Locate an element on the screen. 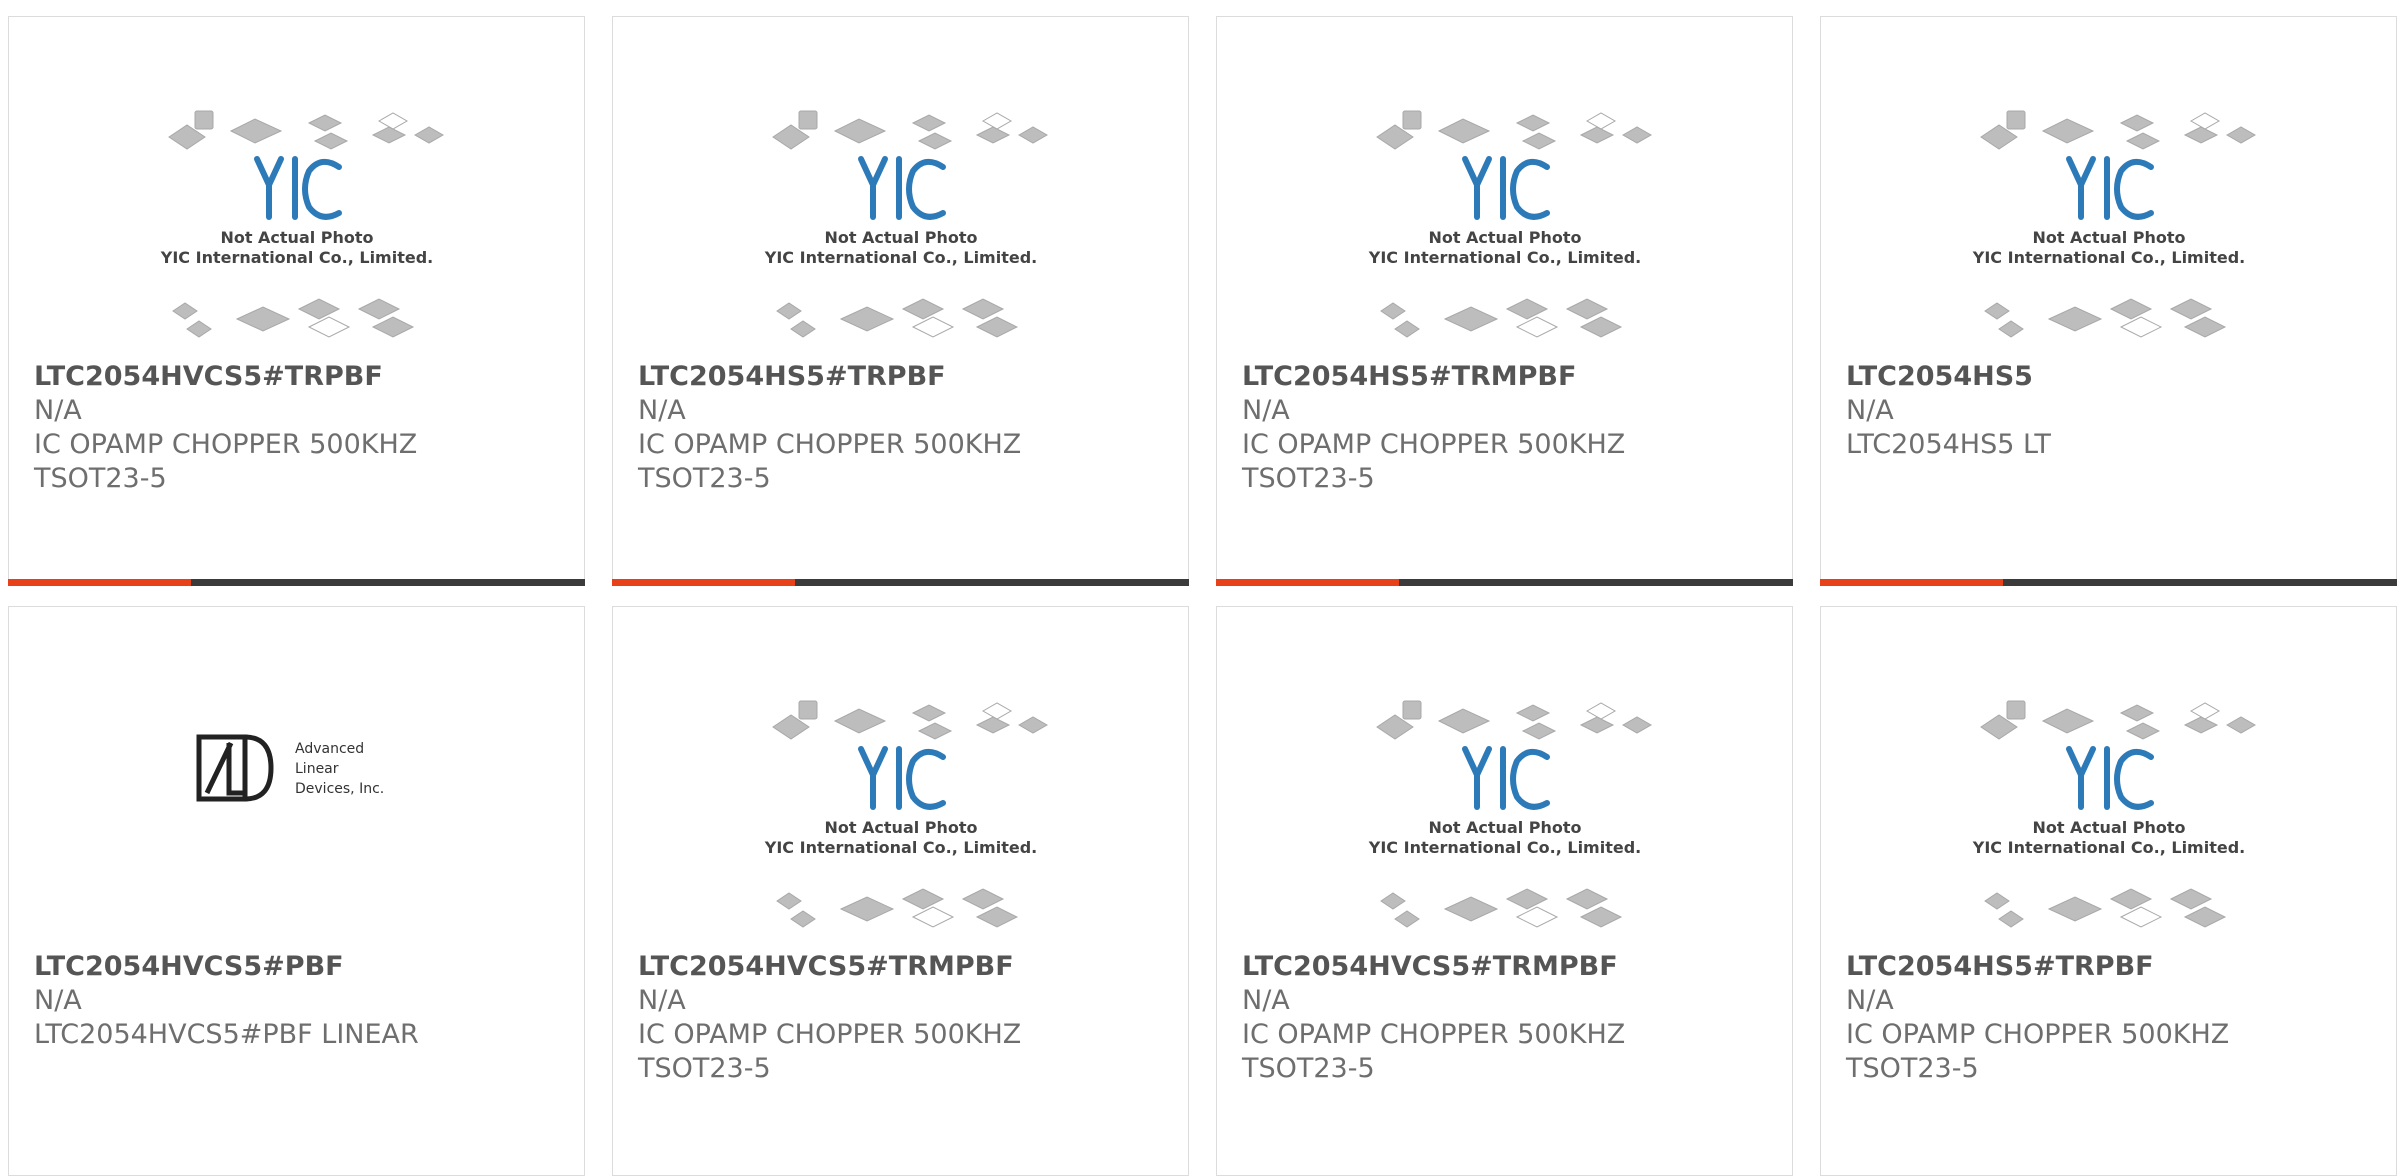  part-number: LTC2054HS5 is located at coordinates (1939, 376).